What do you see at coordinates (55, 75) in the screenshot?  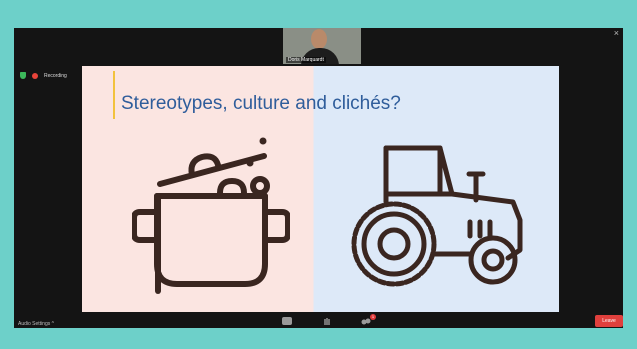 I see `recording-label: Recording` at bounding box center [55, 75].